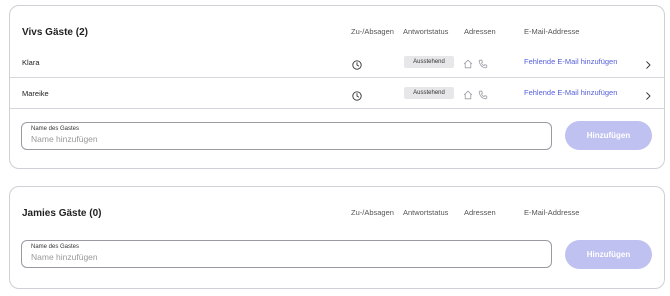 The width and height of the screenshot is (670, 296). Describe the element at coordinates (62, 213) in the screenshot. I see `group-title: Jamies Gäste (0)` at that location.